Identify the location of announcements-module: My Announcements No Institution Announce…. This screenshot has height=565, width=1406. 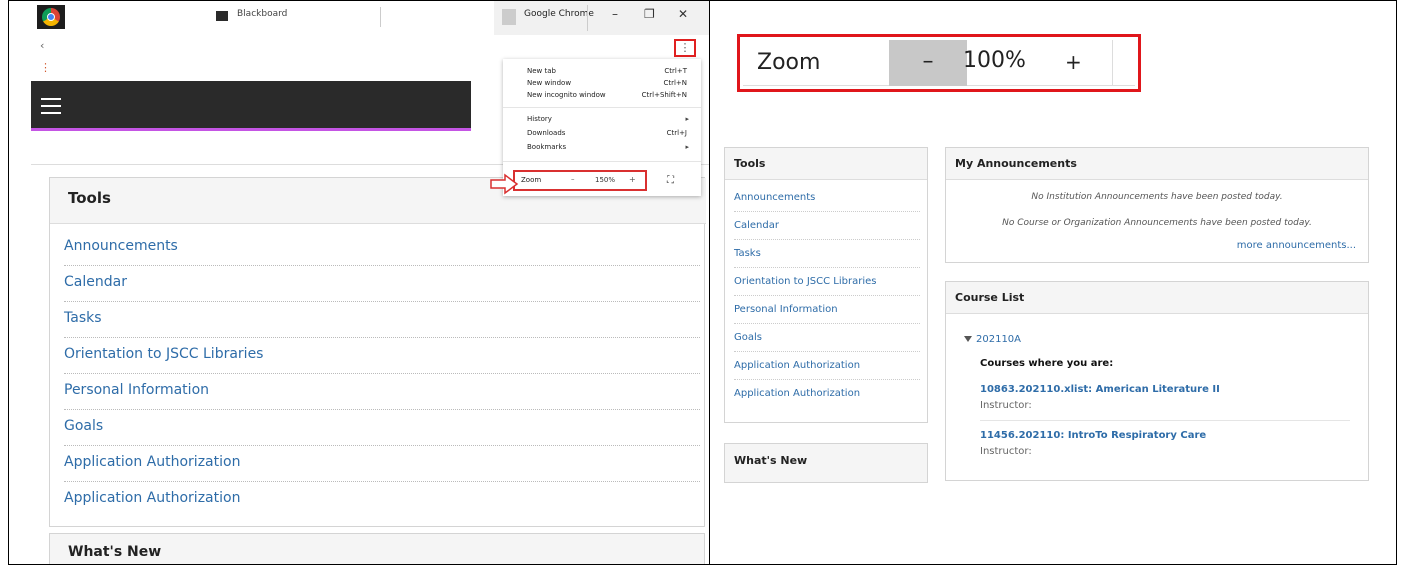
(1157, 205).